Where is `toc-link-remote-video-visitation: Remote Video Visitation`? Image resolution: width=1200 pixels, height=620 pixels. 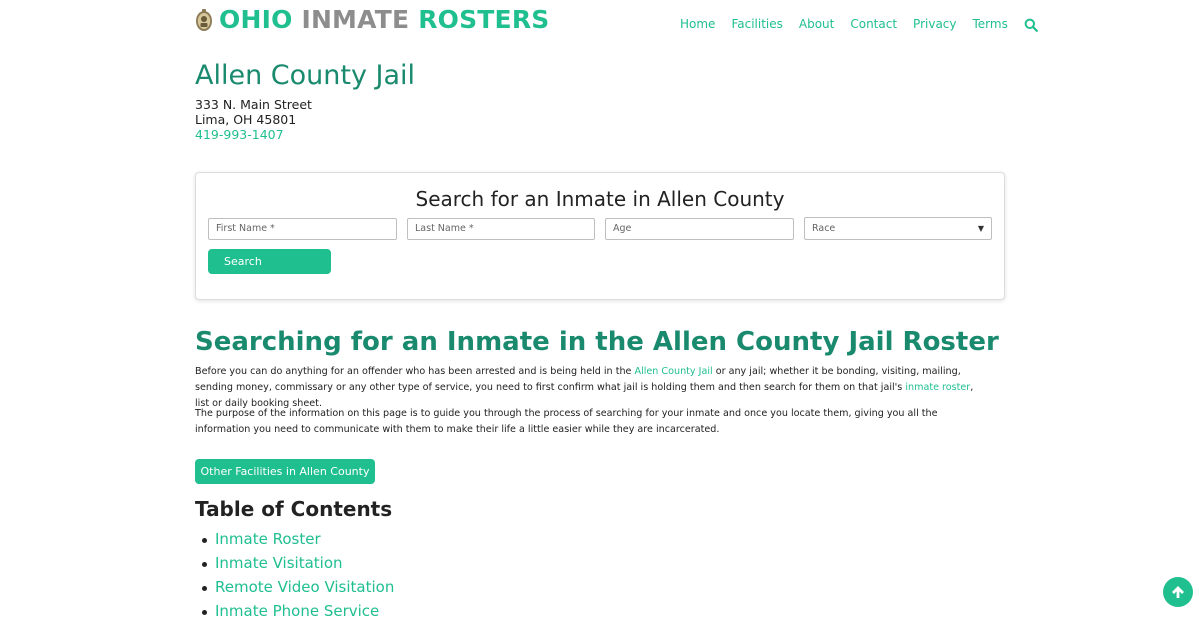
toc-link-remote-video-visitation: Remote Video Visitation is located at coordinates (304, 587).